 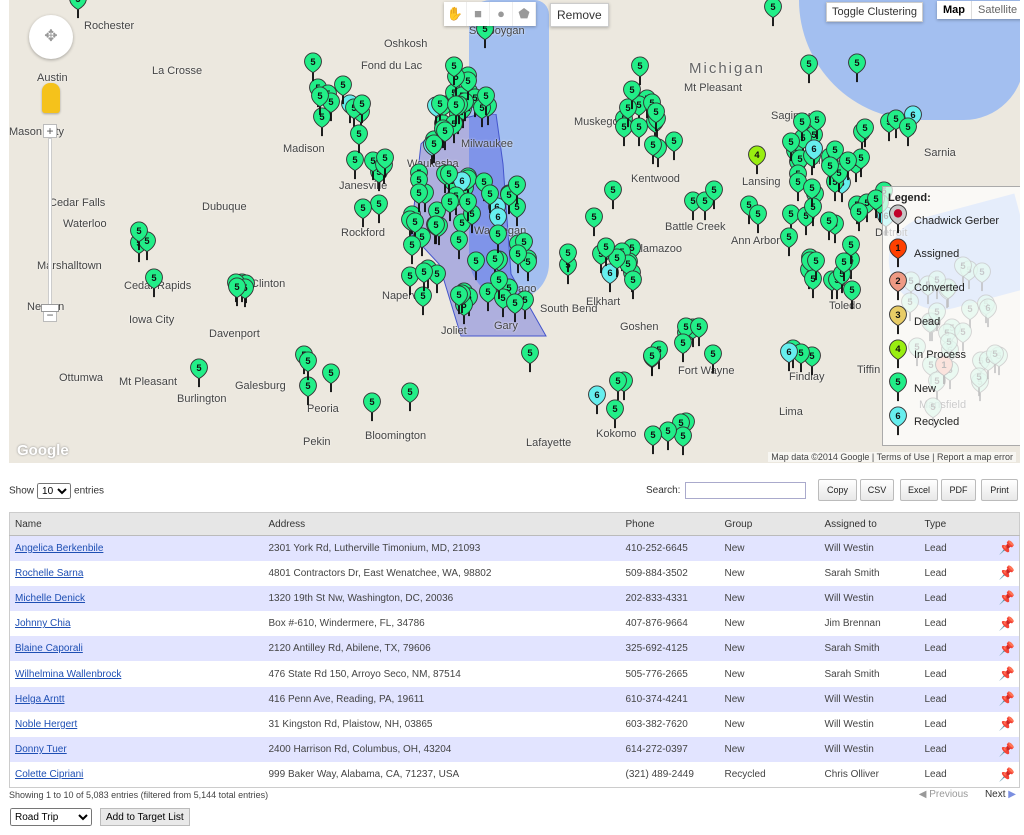 What do you see at coordinates (41, 749) in the screenshot?
I see `contact-name-link: Donny Tuer` at bounding box center [41, 749].